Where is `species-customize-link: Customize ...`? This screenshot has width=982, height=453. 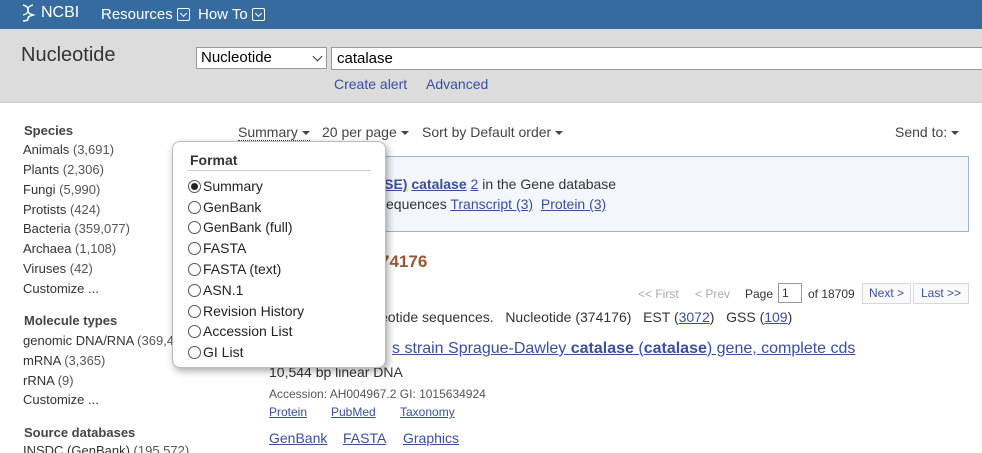
species-customize-link: Customize ... is located at coordinates (61, 288).